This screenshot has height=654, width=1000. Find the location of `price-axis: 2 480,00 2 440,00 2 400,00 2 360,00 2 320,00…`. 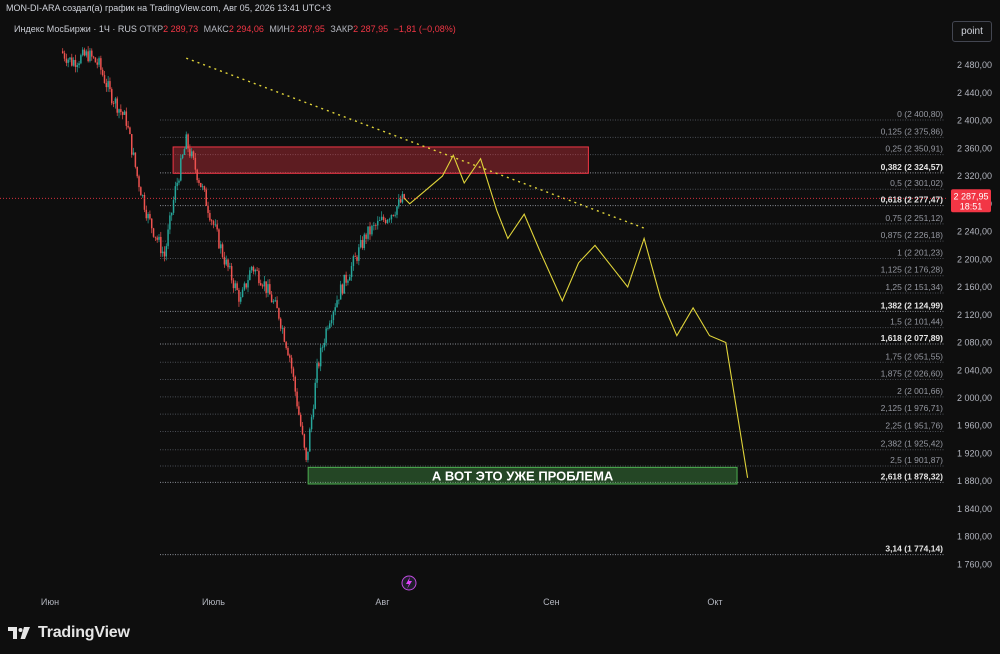

price-axis: 2 480,00 2 440,00 2 400,00 2 360,00 2 320,00… is located at coordinates (974, 314).